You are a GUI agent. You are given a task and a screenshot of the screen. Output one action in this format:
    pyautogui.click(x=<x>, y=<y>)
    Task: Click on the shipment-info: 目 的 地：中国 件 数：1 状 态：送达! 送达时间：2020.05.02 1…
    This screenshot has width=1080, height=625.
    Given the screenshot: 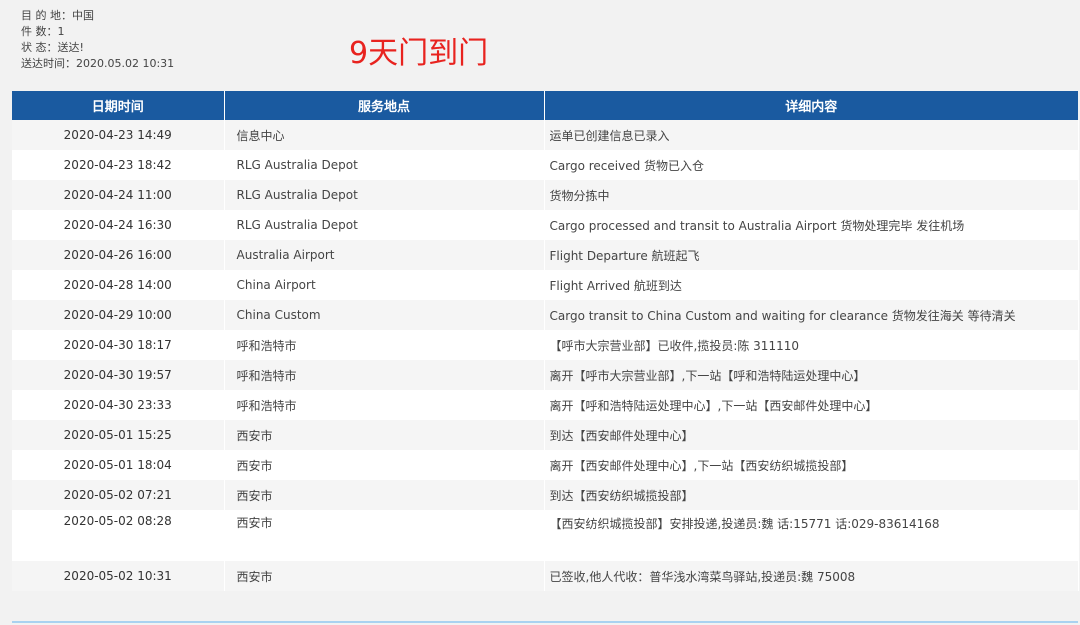 What is the action you would take?
    pyautogui.click(x=97, y=40)
    